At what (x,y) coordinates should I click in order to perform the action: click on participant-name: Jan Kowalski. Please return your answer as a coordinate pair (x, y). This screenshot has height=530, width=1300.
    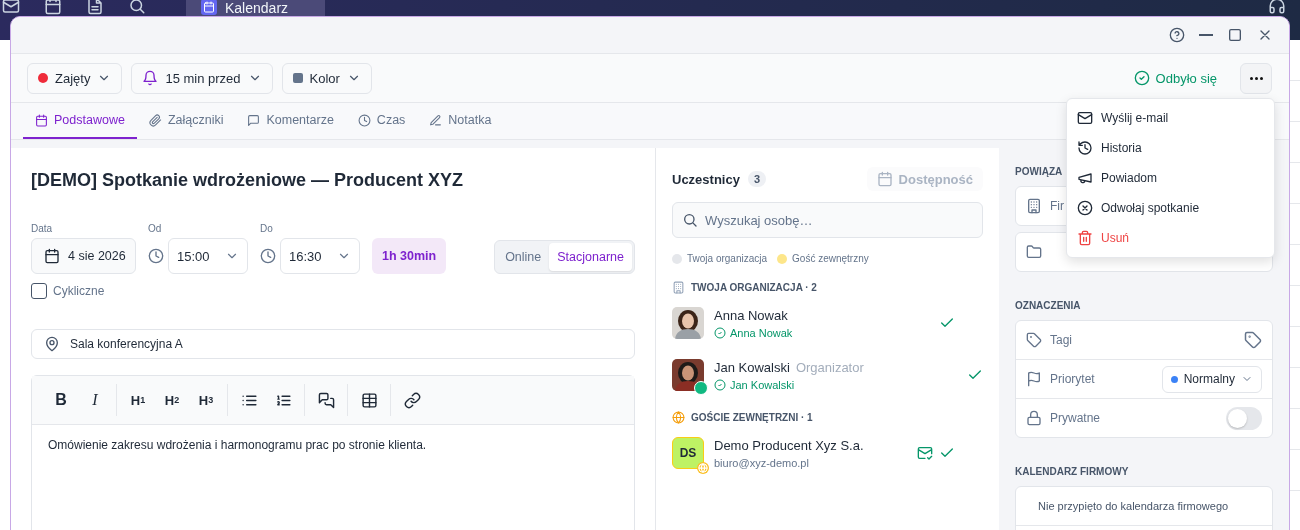
    Looking at the image, I should click on (752, 367).